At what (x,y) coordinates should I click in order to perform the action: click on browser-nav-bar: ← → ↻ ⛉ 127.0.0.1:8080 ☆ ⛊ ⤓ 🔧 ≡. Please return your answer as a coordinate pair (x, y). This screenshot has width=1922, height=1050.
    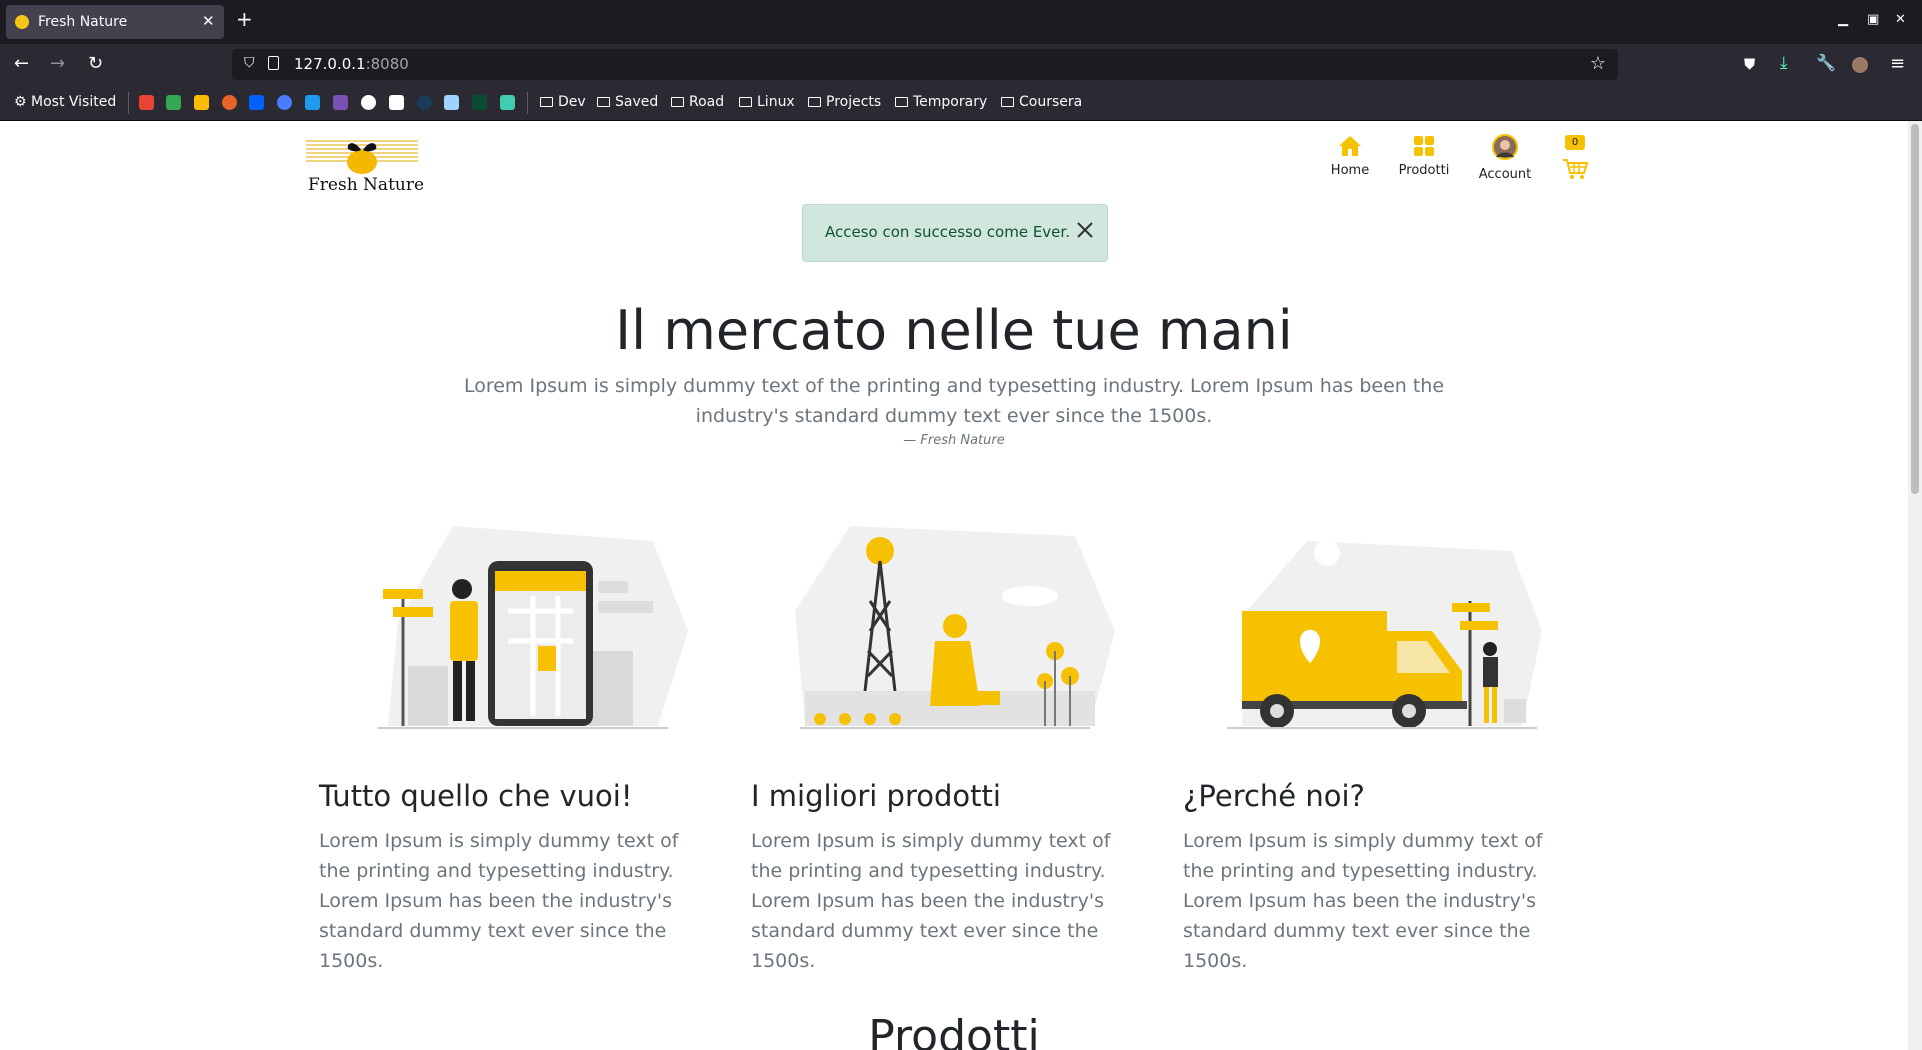
    Looking at the image, I should click on (961, 65).